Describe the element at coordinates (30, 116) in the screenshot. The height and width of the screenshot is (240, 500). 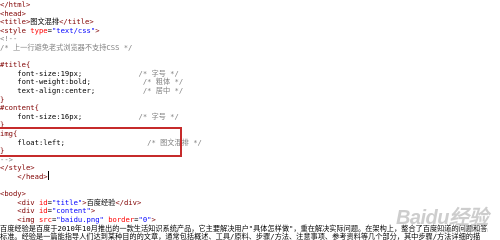
I see `code-token-prop: font-size:` at that location.